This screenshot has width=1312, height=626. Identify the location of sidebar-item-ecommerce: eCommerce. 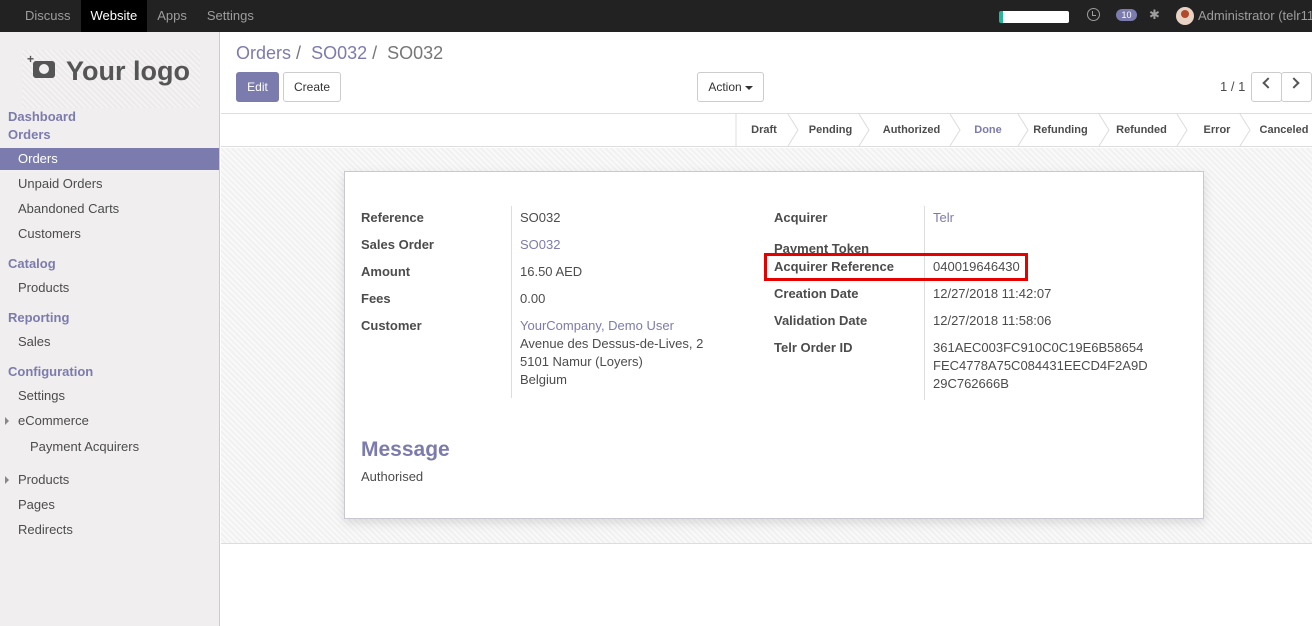
(53, 420).